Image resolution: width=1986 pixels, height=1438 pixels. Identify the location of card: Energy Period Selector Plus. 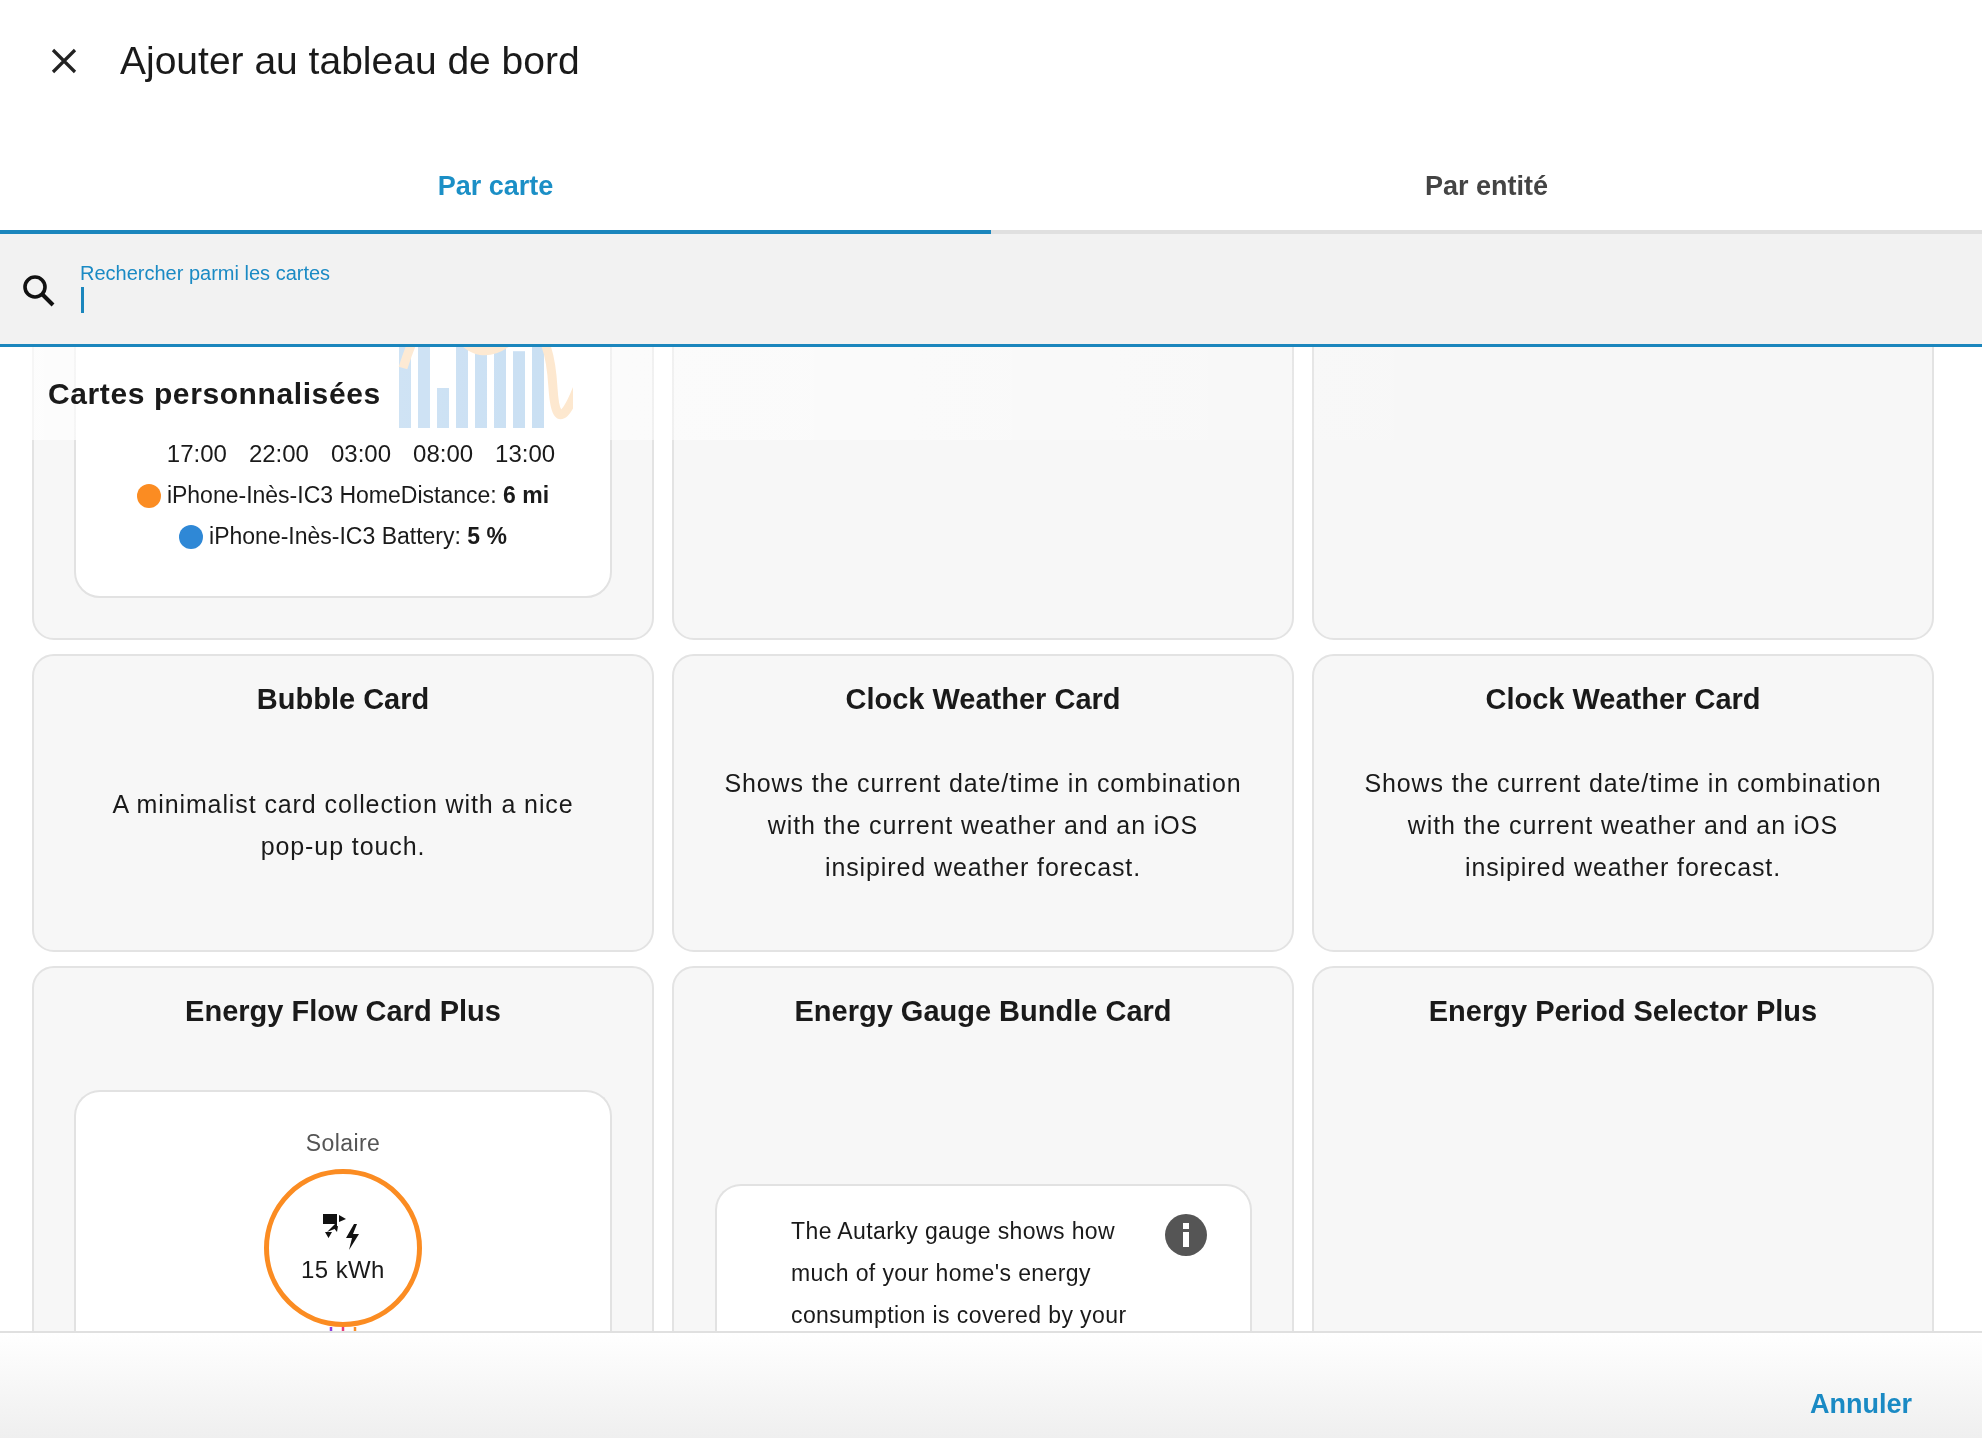
(1623, 1148).